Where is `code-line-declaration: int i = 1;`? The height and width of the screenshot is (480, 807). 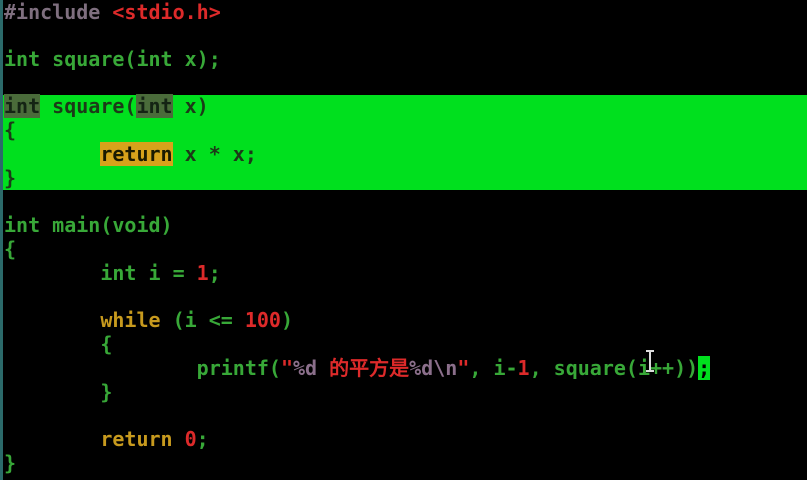 code-line-declaration: int i = 1; is located at coordinates (112, 273).